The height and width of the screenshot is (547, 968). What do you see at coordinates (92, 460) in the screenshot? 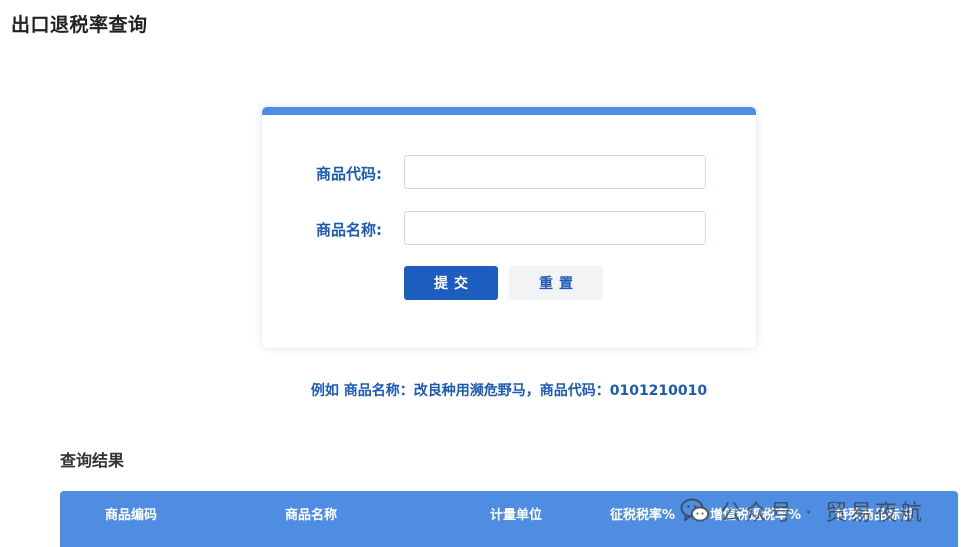
I see `results-heading: 查询结果` at bounding box center [92, 460].